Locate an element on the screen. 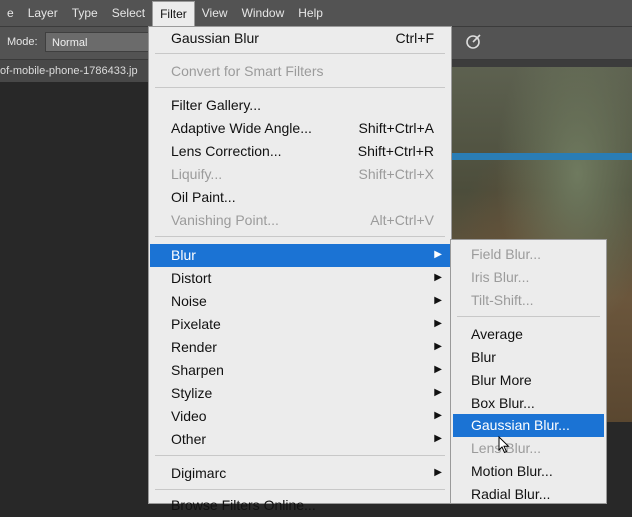  document-tab-title: of-mobile-phone-1786433.jp is located at coordinates (69, 71).